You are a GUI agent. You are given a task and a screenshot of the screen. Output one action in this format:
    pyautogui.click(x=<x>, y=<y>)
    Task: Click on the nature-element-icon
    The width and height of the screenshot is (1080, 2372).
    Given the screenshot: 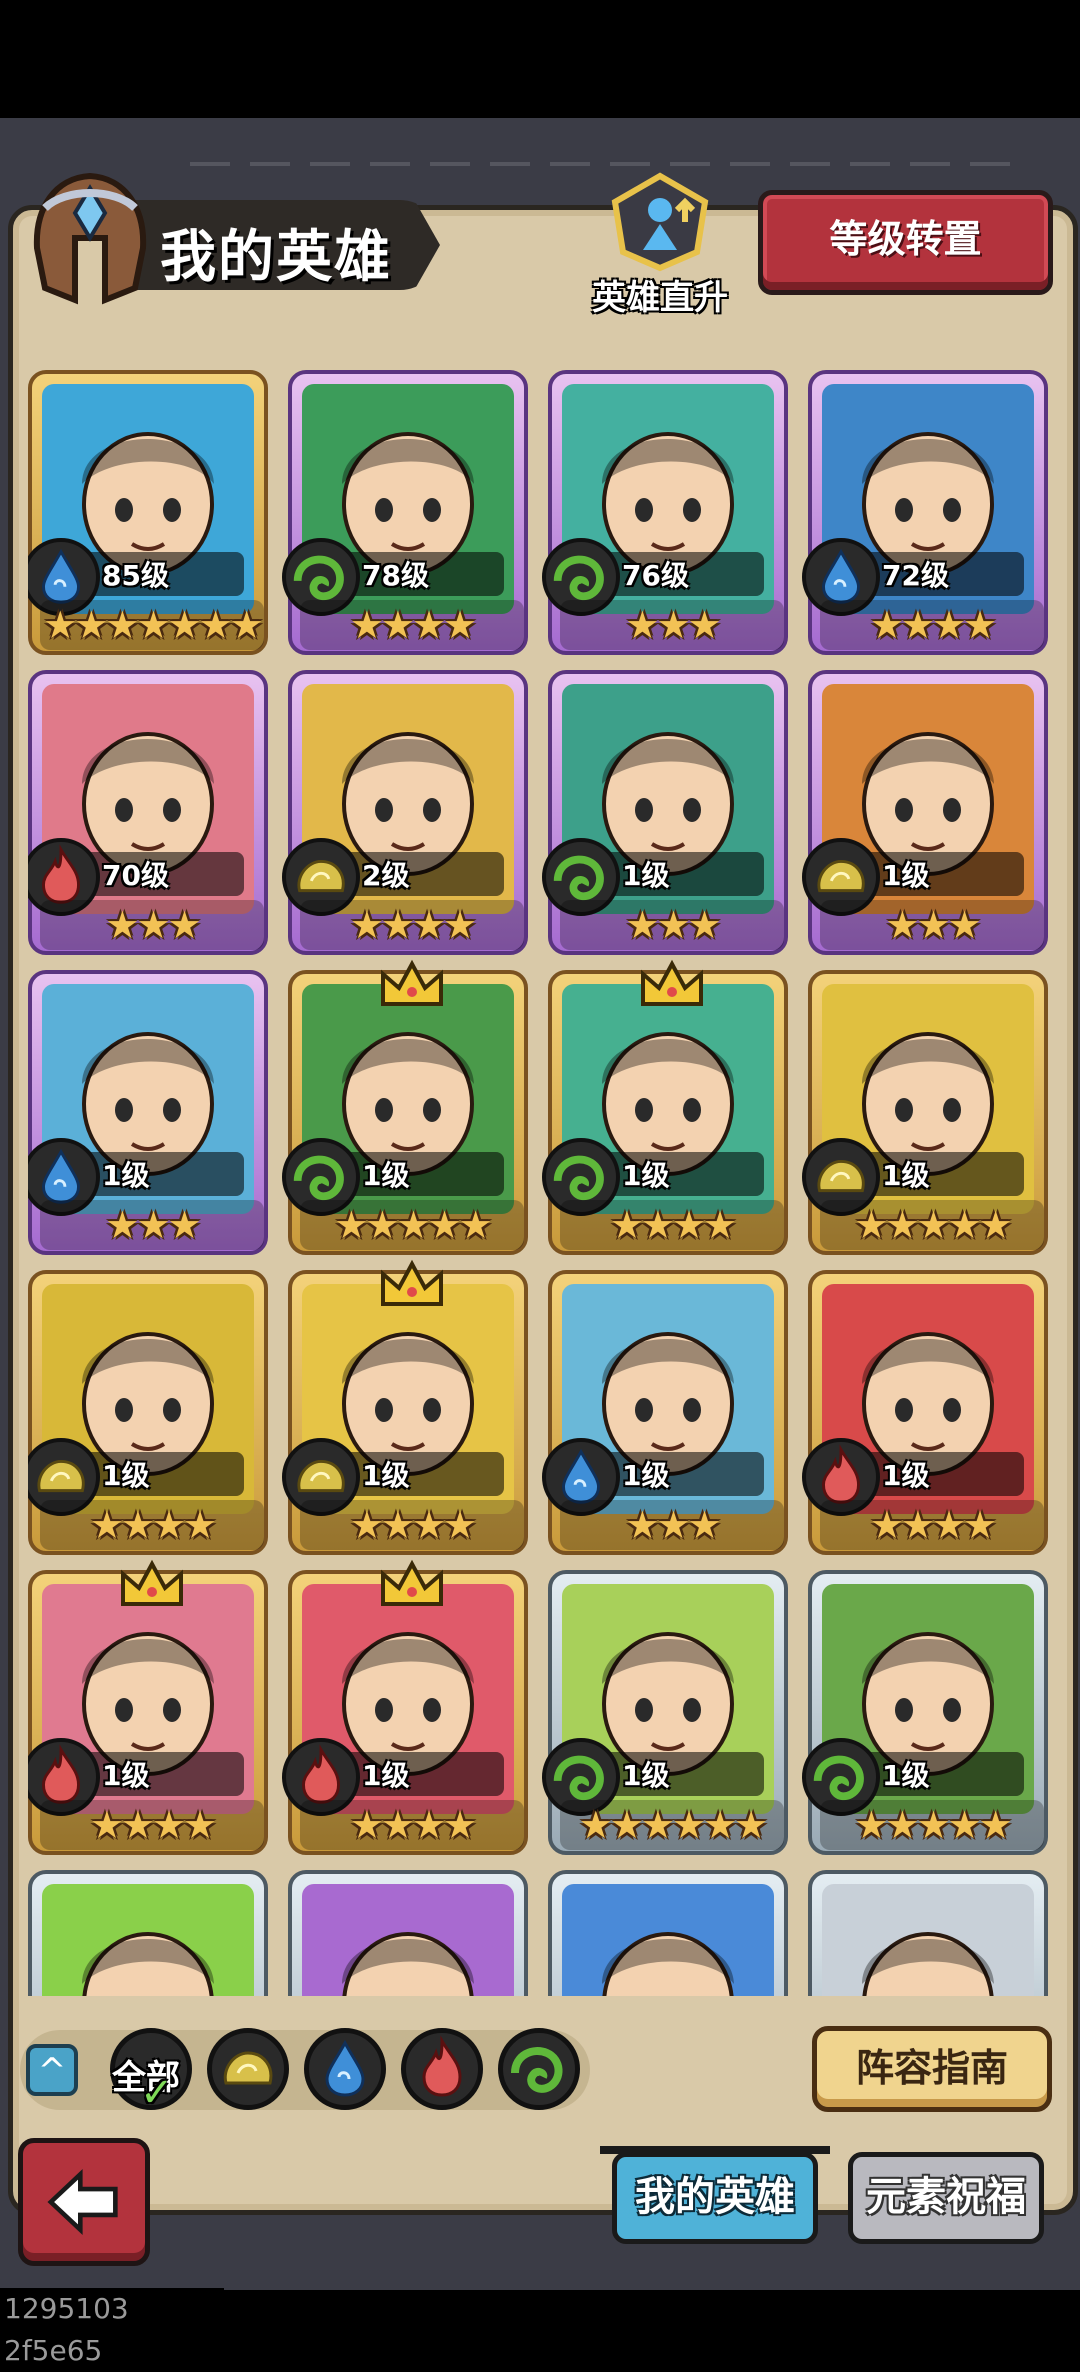 What is the action you would take?
    pyautogui.click(x=537, y=2070)
    